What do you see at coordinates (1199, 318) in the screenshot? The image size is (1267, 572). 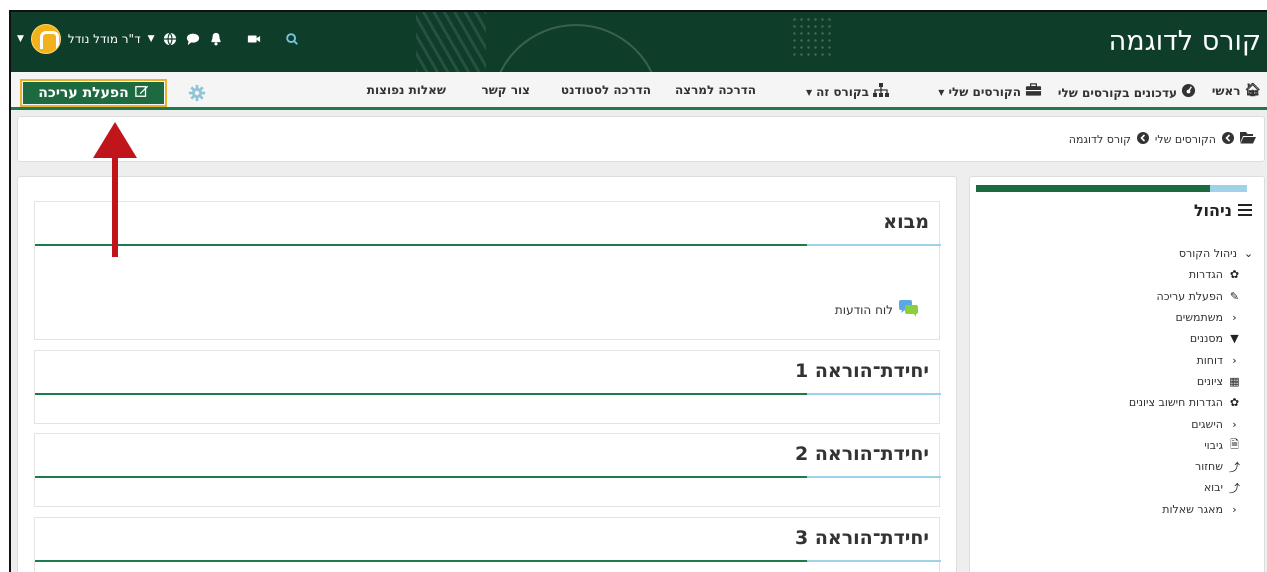 I see `tree-item-label: משתמשים` at bounding box center [1199, 318].